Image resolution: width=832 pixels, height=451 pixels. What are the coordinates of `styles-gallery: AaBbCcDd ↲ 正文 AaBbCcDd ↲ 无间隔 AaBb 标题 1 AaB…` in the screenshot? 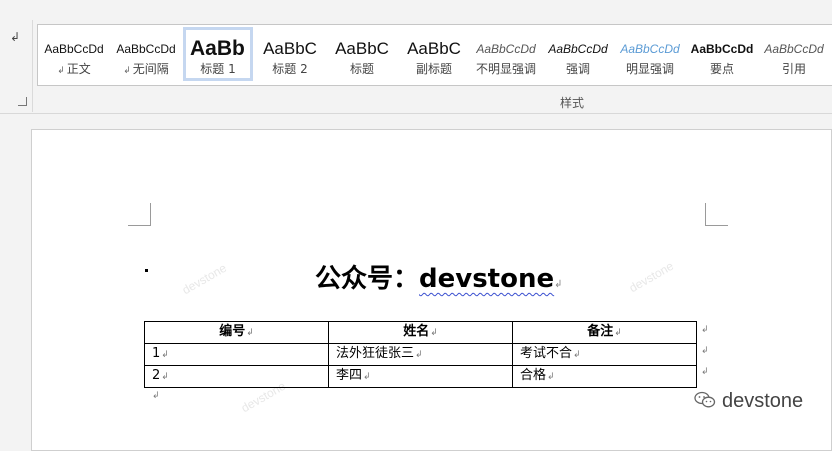 It's located at (434, 55).